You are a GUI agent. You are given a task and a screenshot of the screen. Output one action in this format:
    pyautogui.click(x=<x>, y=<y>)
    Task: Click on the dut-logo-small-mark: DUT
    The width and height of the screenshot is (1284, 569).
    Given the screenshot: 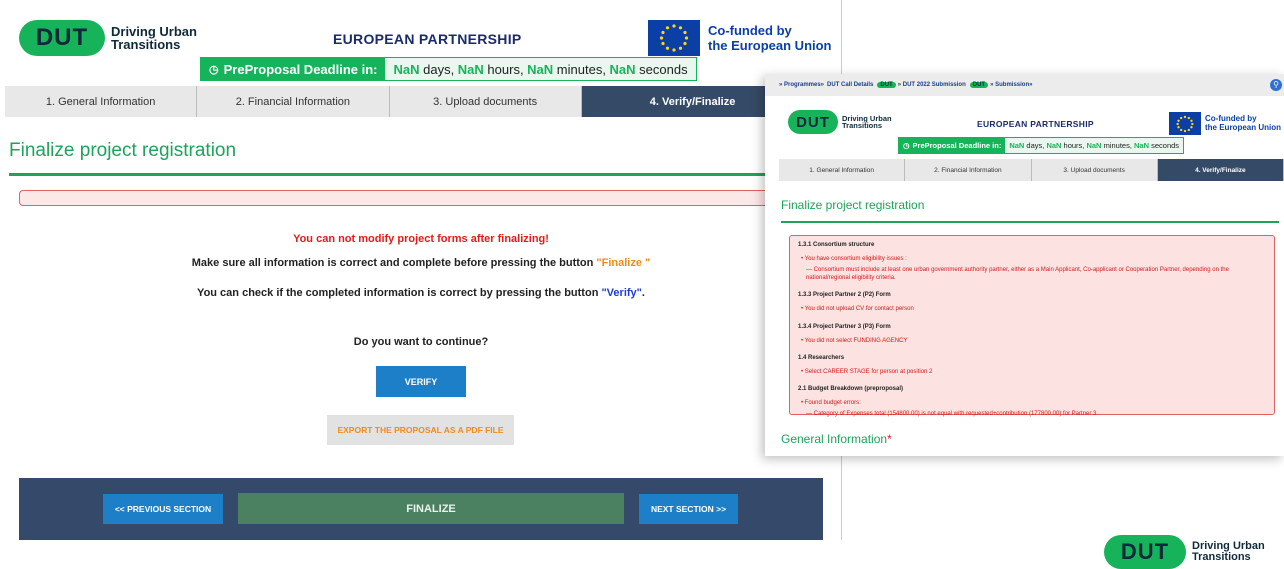 What is the action you would take?
    pyautogui.click(x=813, y=122)
    